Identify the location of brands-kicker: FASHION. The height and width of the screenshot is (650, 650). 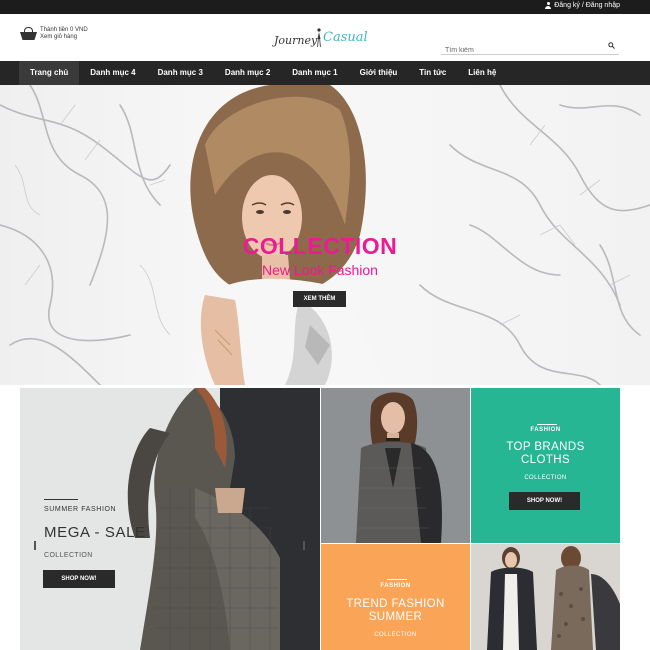
(545, 430).